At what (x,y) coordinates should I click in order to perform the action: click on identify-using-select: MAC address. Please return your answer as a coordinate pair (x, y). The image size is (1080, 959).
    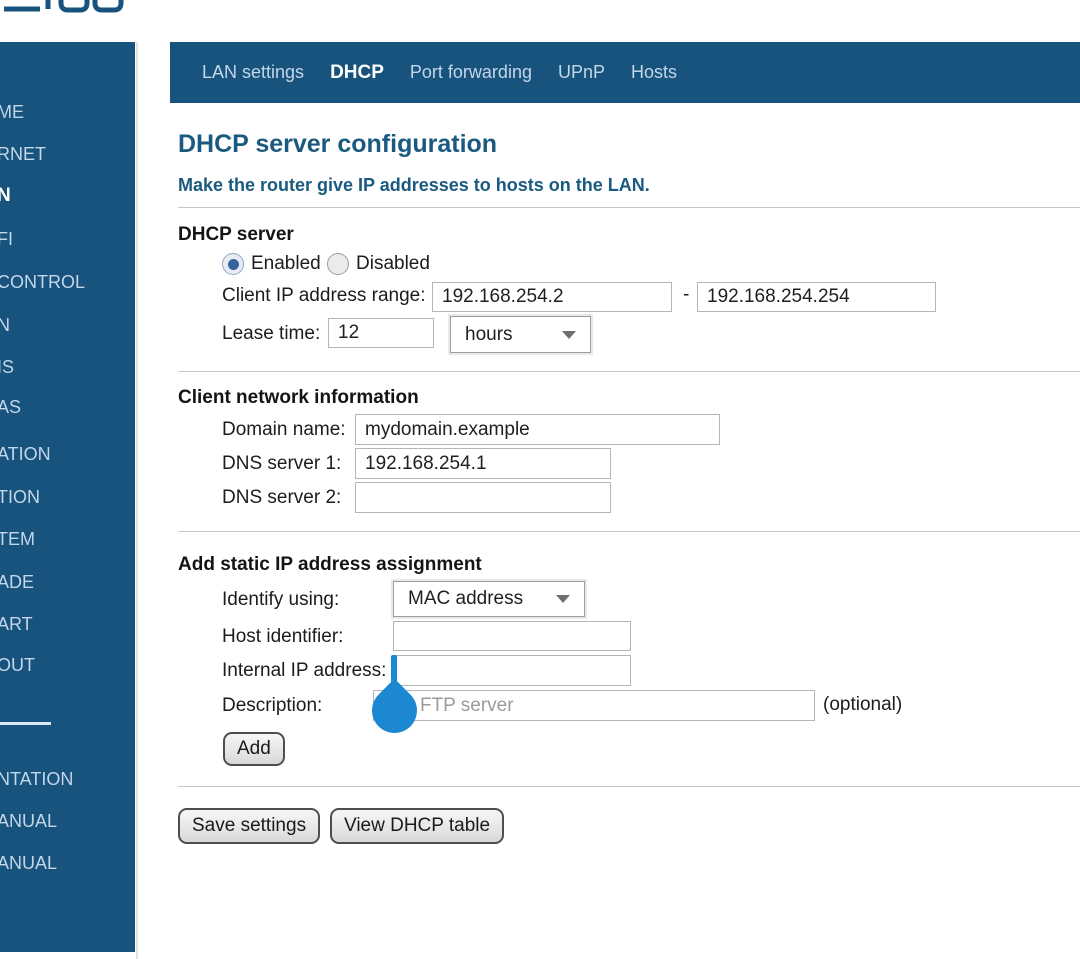
    Looking at the image, I should click on (489, 599).